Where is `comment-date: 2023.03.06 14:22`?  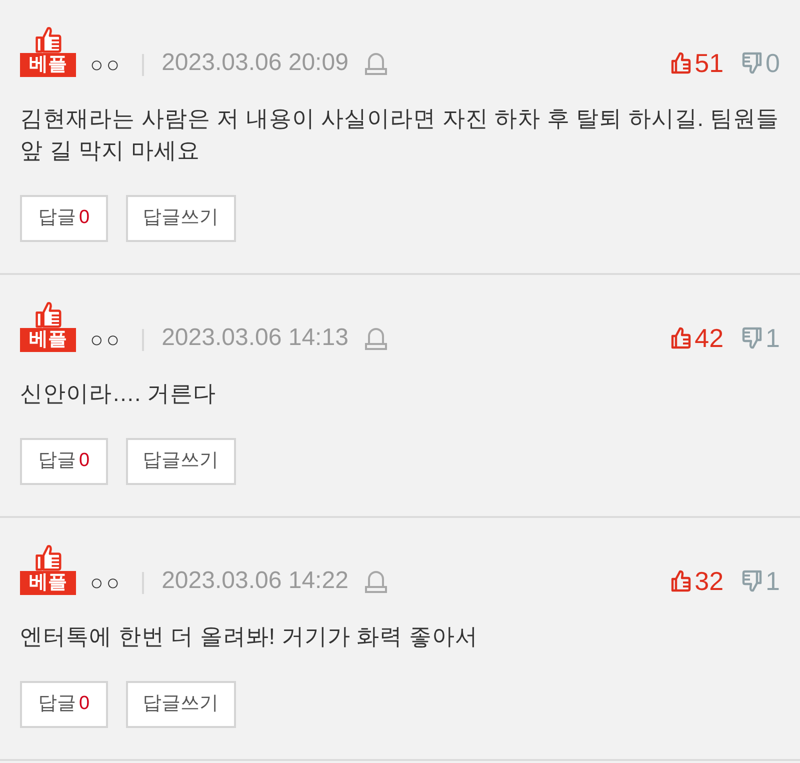
comment-date: 2023.03.06 14:22 is located at coordinates (255, 581).